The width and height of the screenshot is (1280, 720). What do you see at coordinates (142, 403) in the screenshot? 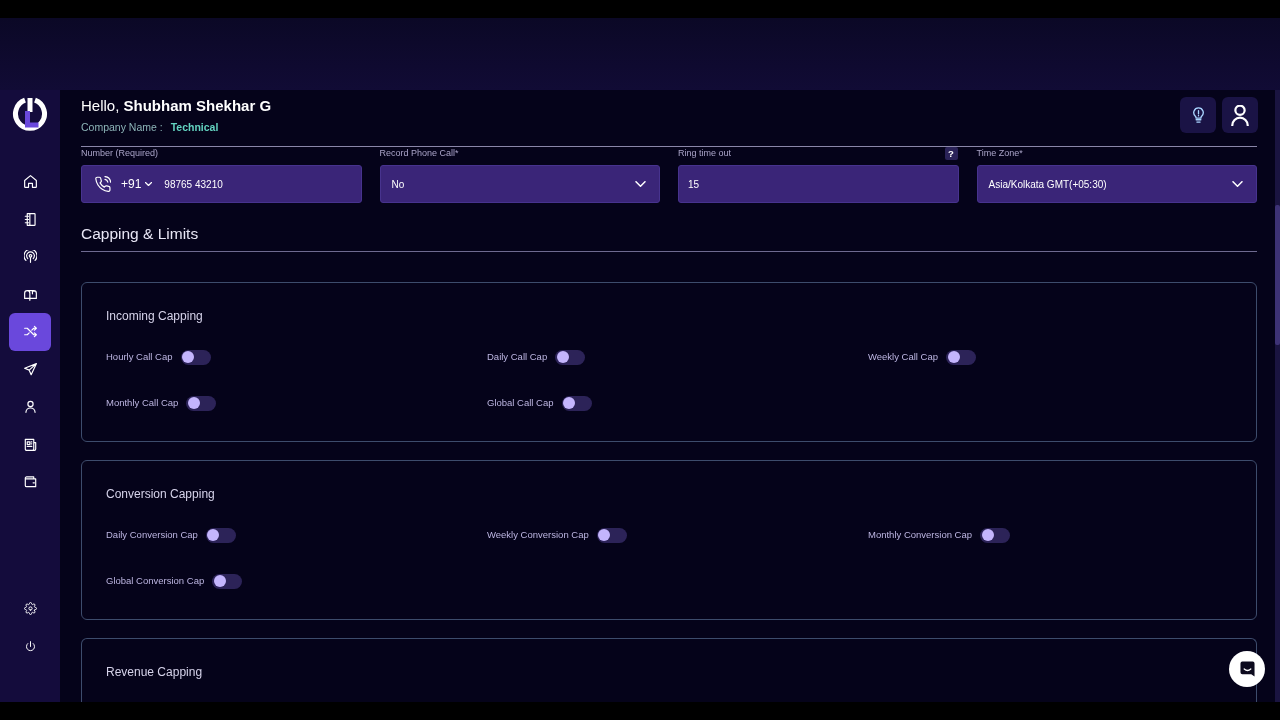
I see `toggle-label: Monthly Call Cap` at bounding box center [142, 403].